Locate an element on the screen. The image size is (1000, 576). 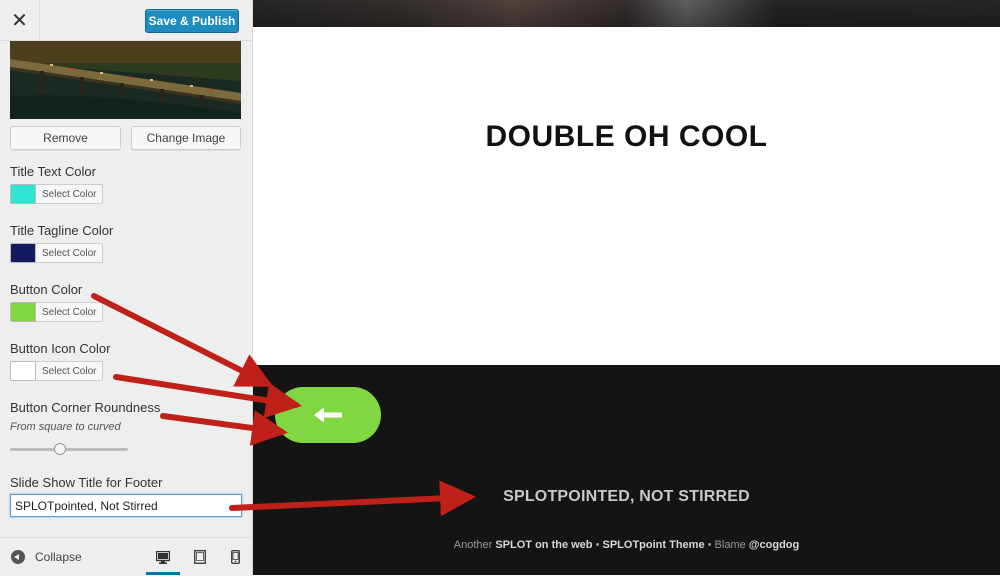
save-publish-button: Save & Publish is located at coordinates (192, 21).